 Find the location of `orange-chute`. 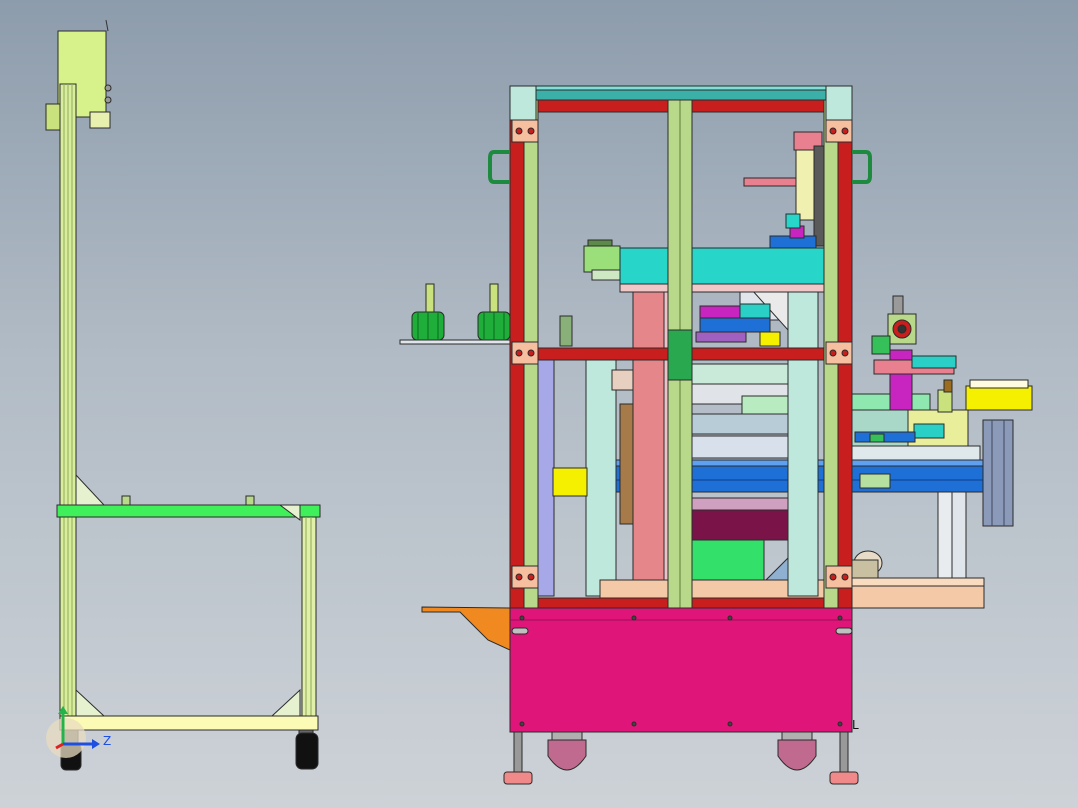

orange-chute is located at coordinates (466, 628).